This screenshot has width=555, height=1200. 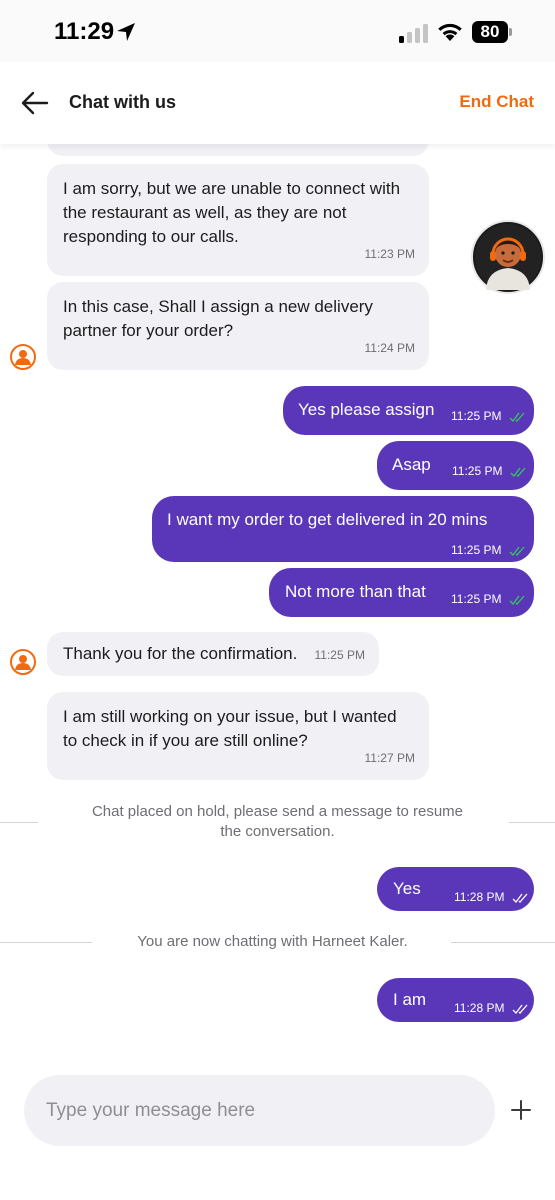 I want to click on message-outgoing: Not more than that 11:25 PM, so click(x=401, y=592).